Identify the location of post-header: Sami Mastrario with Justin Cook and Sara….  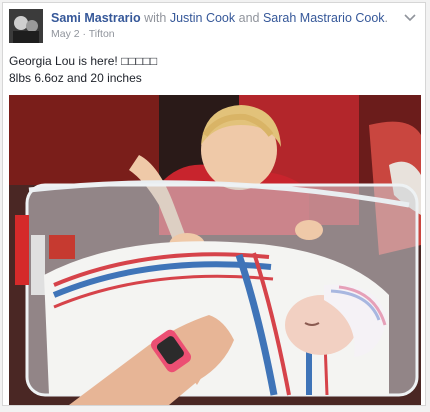
(214, 27).